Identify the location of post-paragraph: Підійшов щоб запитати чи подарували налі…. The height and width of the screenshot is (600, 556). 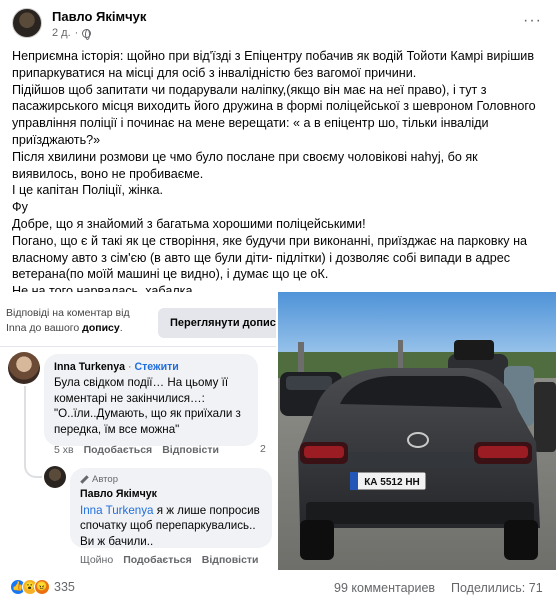
(274, 114).